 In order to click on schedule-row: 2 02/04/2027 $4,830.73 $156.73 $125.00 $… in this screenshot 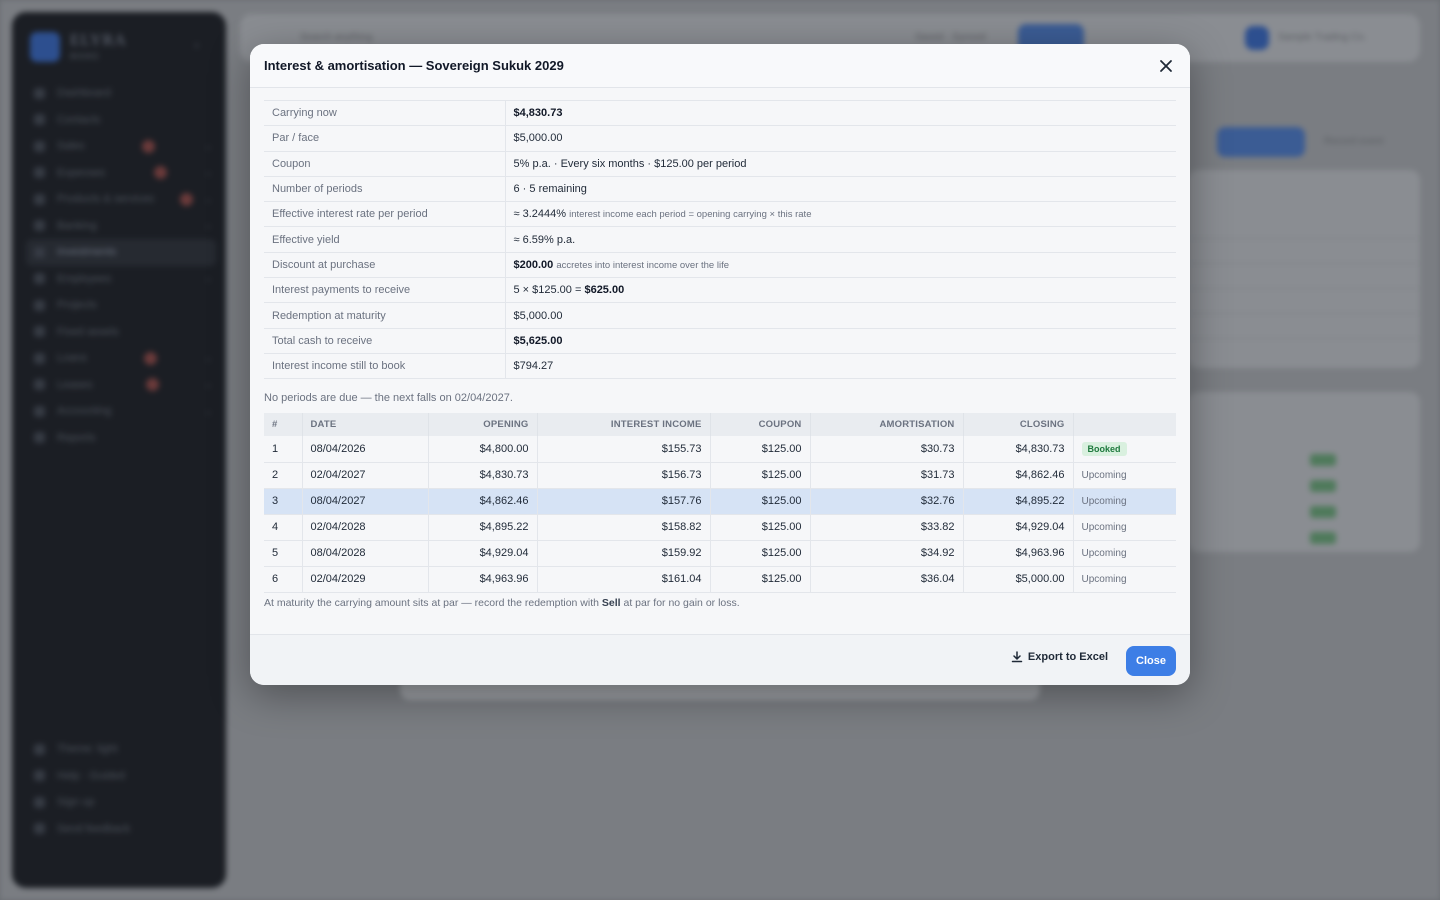, I will do `click(720, 475)`.